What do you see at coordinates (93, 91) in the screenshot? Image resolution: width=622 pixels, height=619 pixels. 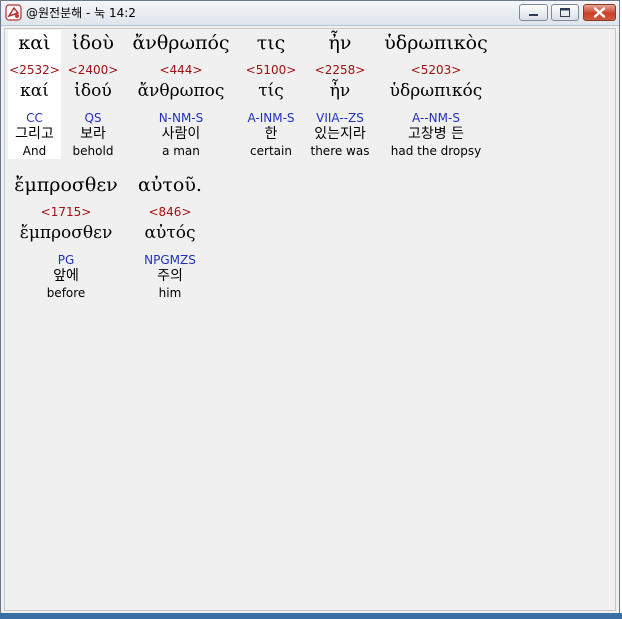 I see `greek-lemma: ἰδού` at bounding box center [93, 91].